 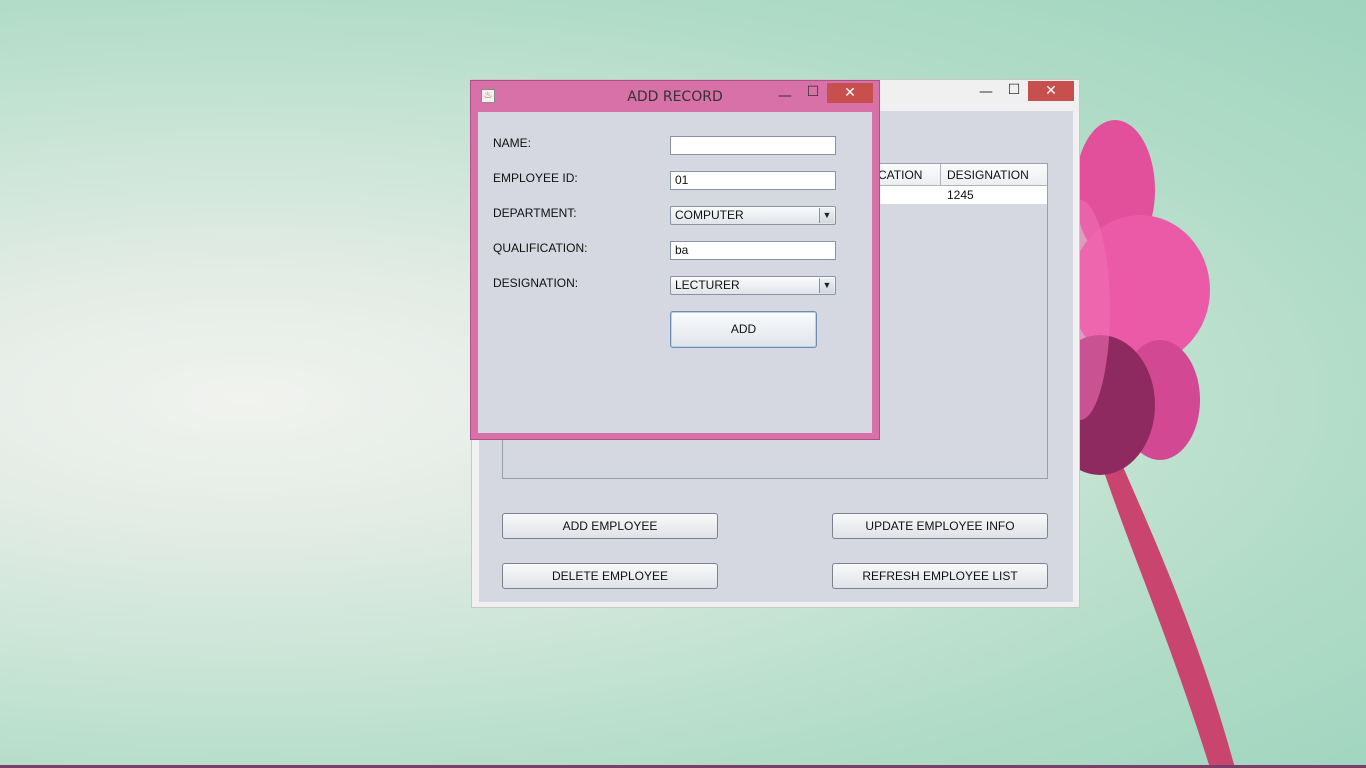 I want to click on add-employee-button: ADD EMPLOYEE, so click(x=610, y=526).